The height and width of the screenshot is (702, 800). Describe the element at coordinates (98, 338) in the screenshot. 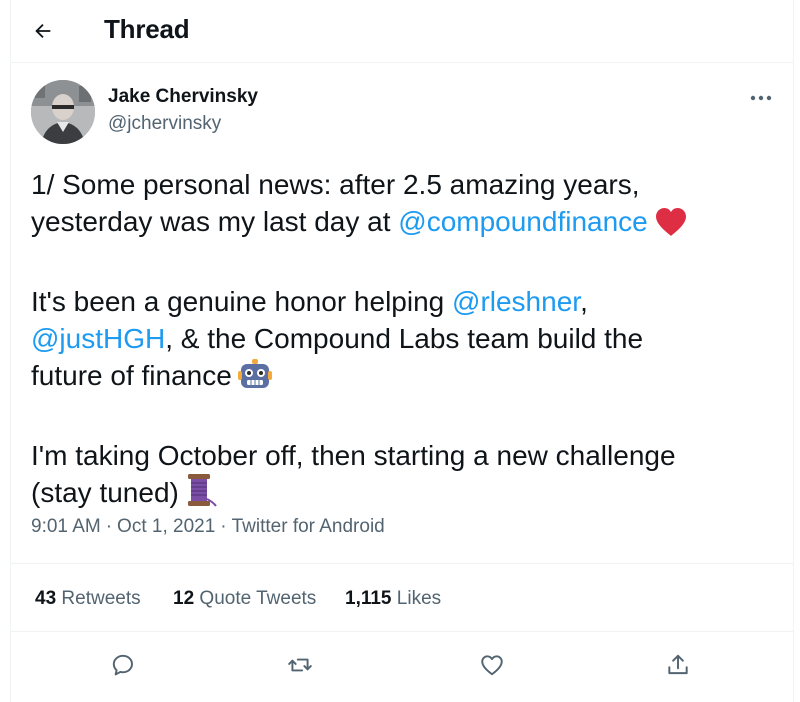

I see `mention-link: @justHGH` at that location.